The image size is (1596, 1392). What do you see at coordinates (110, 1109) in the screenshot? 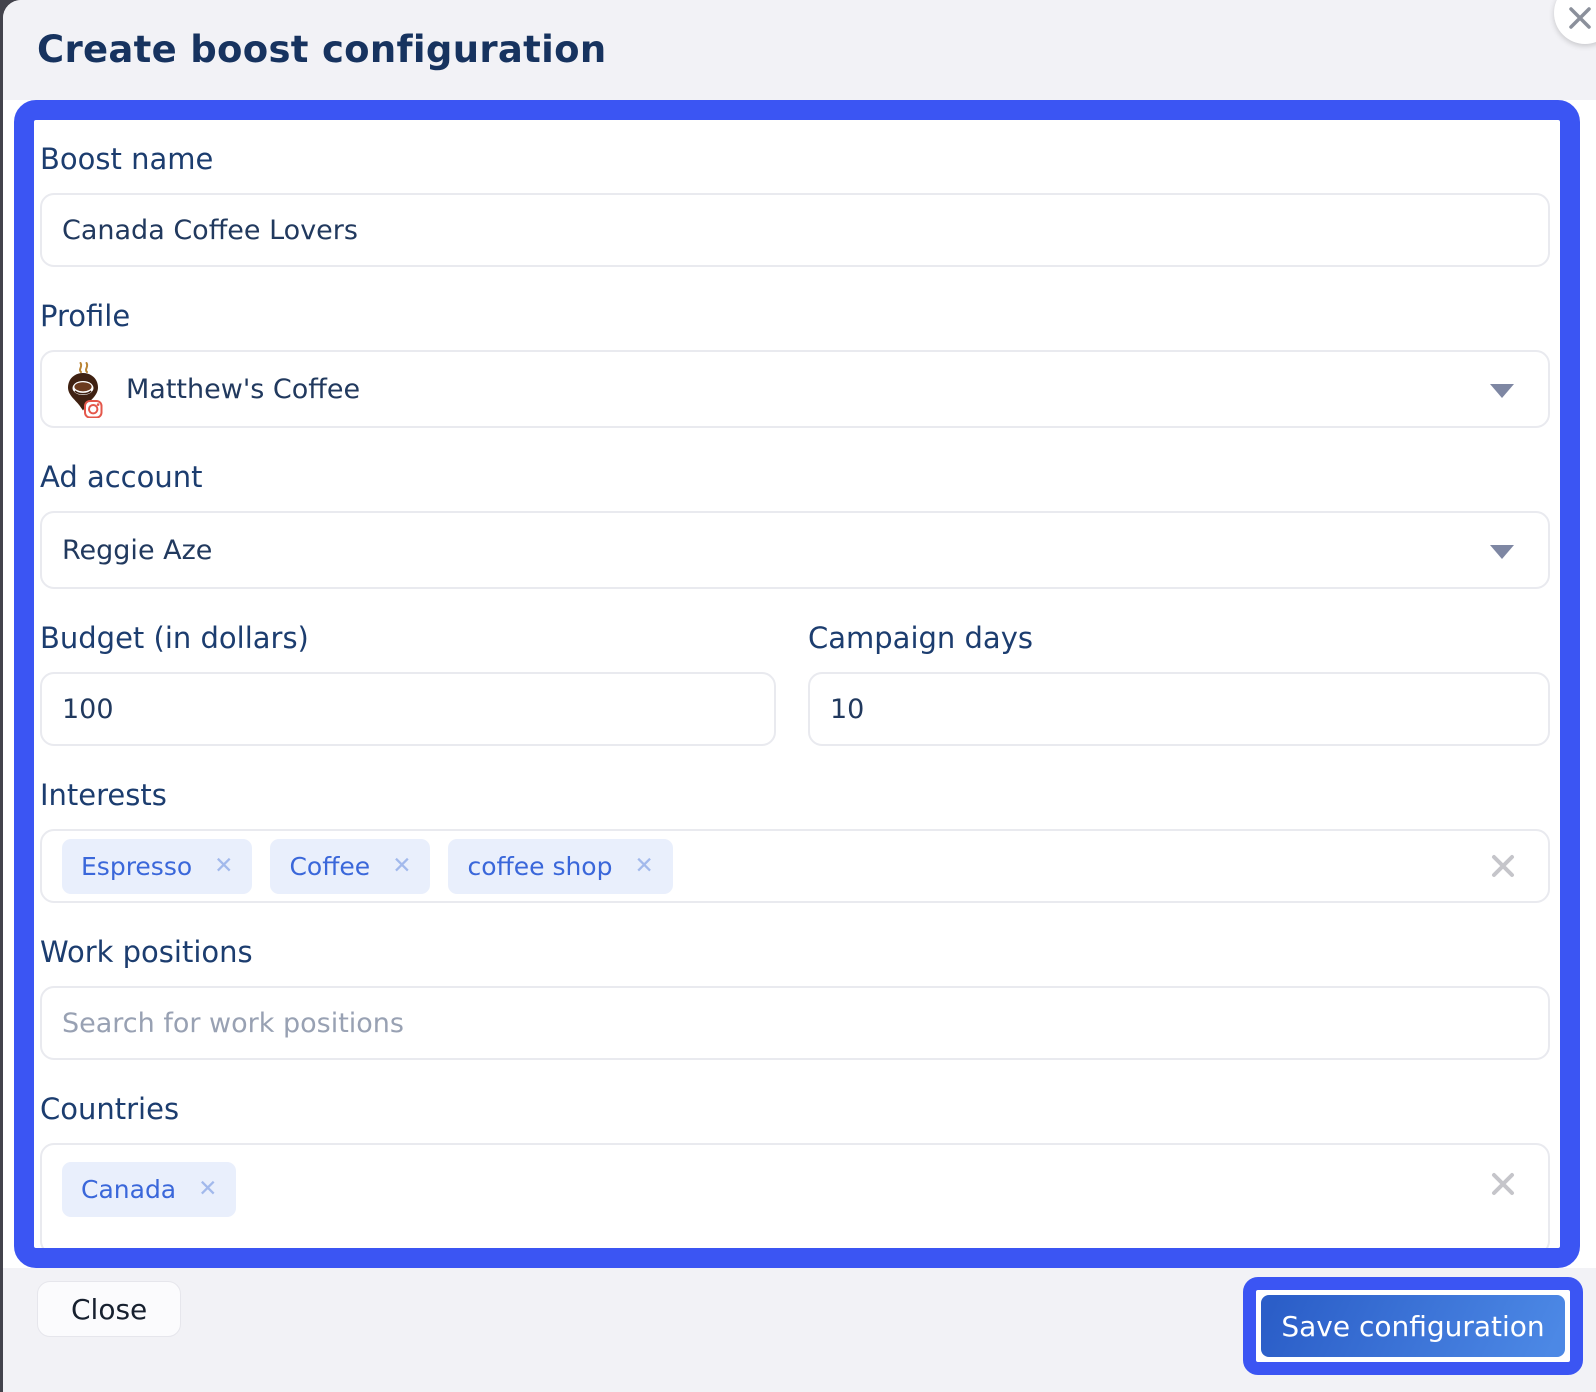
I see `countries-label: Countries` at bounding box center [110, 1109].